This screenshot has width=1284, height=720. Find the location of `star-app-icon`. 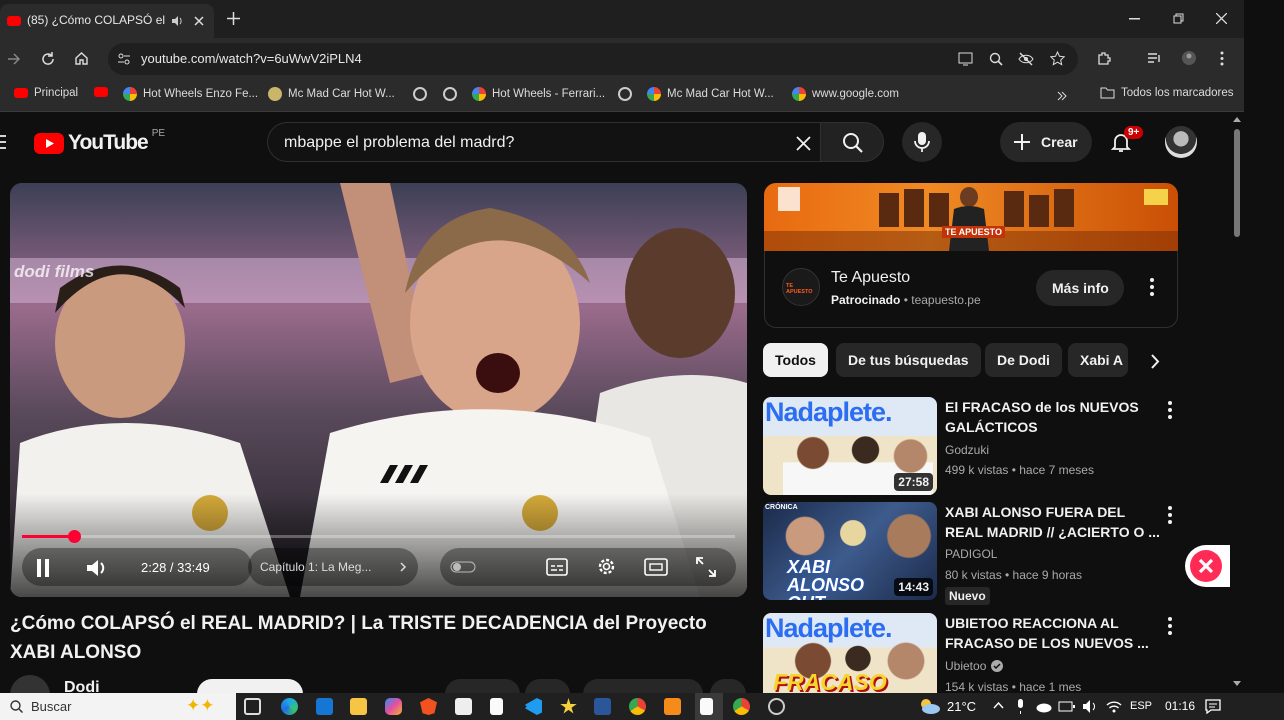

star-app-icon is located at coordinates (568, 706).